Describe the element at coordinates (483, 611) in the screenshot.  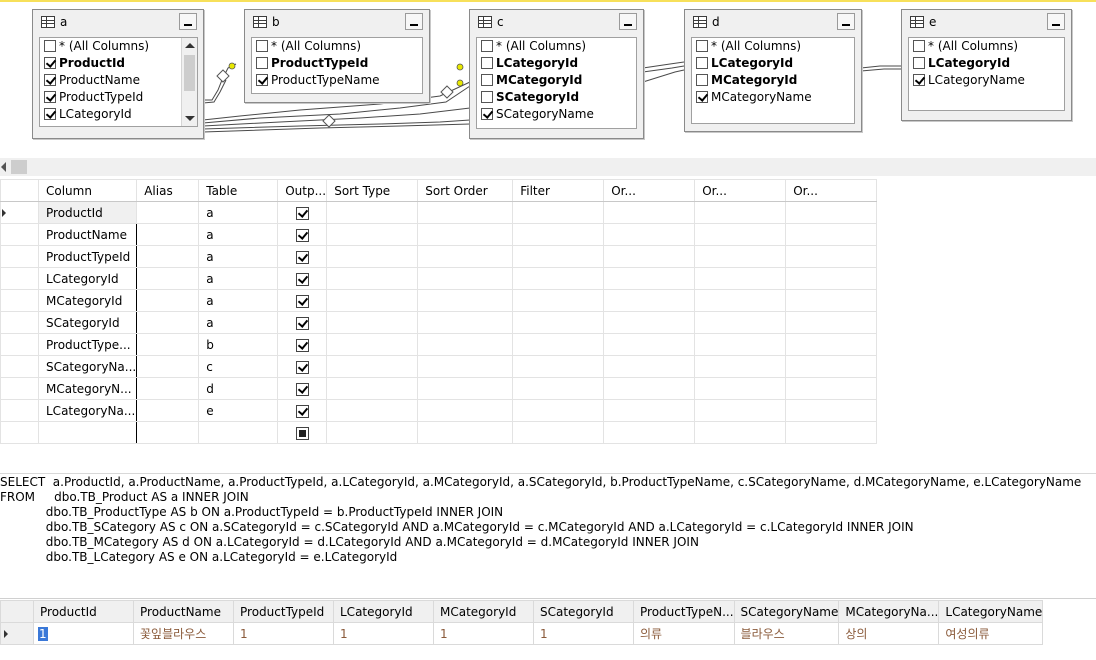
I see `result-column-header: MCategoryId` at that location.